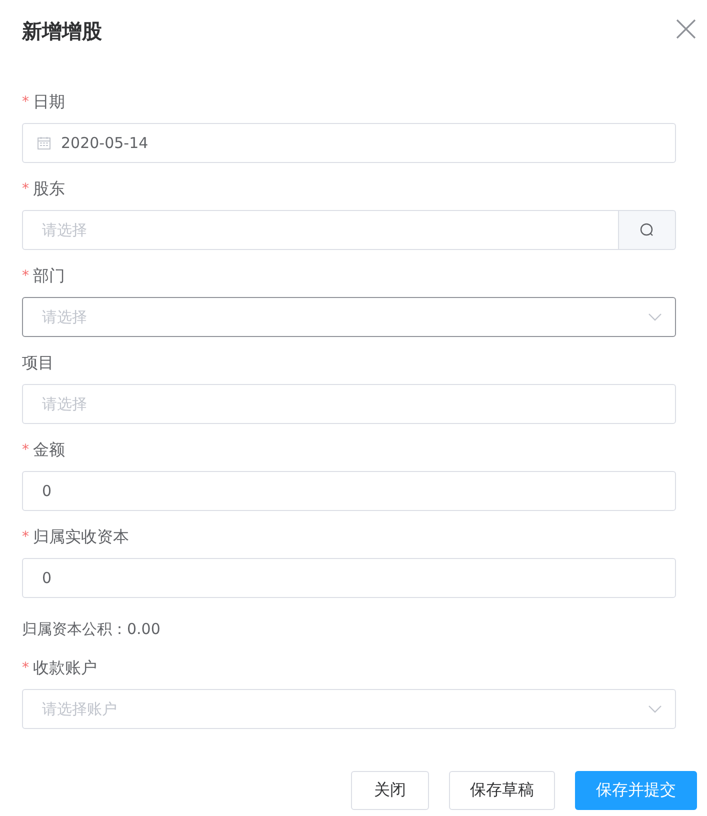 This screenshot has height=816, width=707. Describe the element at coordinates (49, 276) in the screenshot. I see `field-label: 部门` at that location.